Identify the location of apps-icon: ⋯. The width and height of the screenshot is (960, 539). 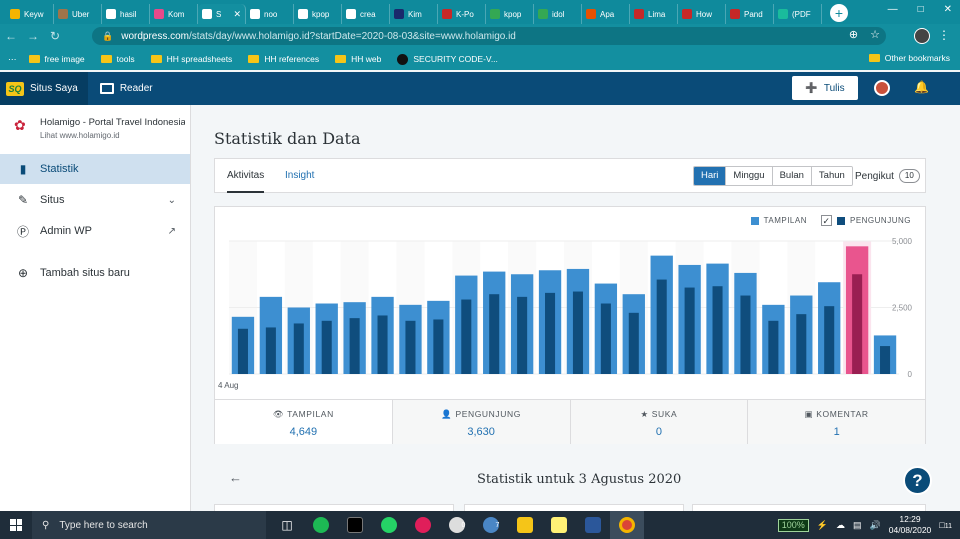
(12, 59).